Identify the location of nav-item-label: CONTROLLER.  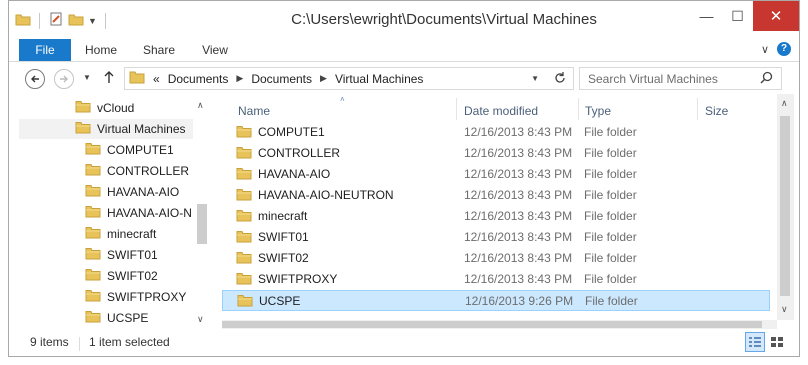
(148, 171).